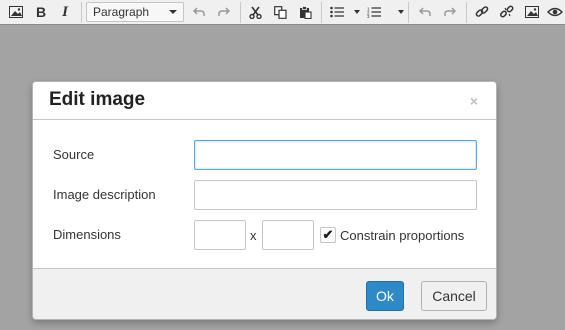 This screenshot has height=330, width=565. Describe the element at coordinates (482, 12) in the screenshot. I see `link-icon` at that location.